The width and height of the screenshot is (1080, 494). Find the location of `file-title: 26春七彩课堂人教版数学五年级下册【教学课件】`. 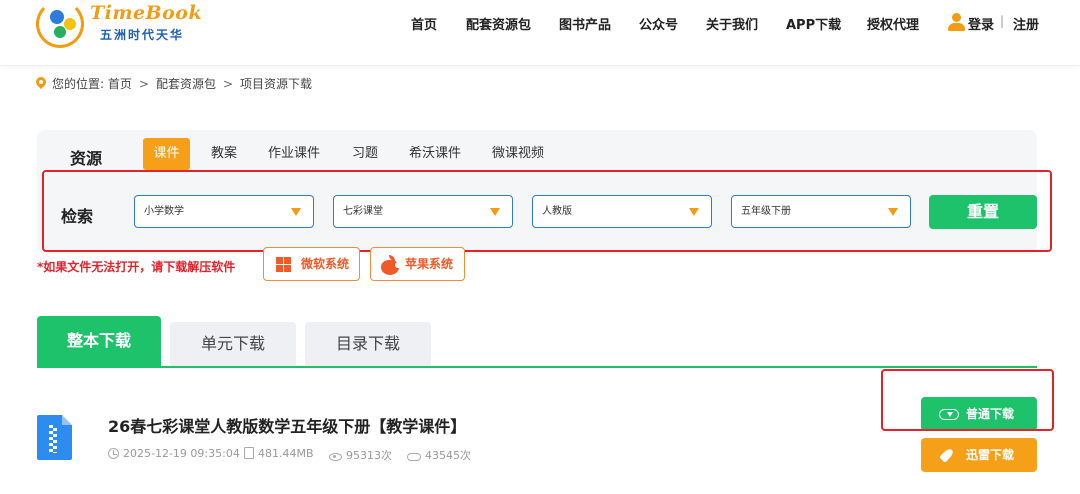

file-title: 26春七彩课堂人教版数学五年级下册【教学课件】 is located at coordinates (287, 425).